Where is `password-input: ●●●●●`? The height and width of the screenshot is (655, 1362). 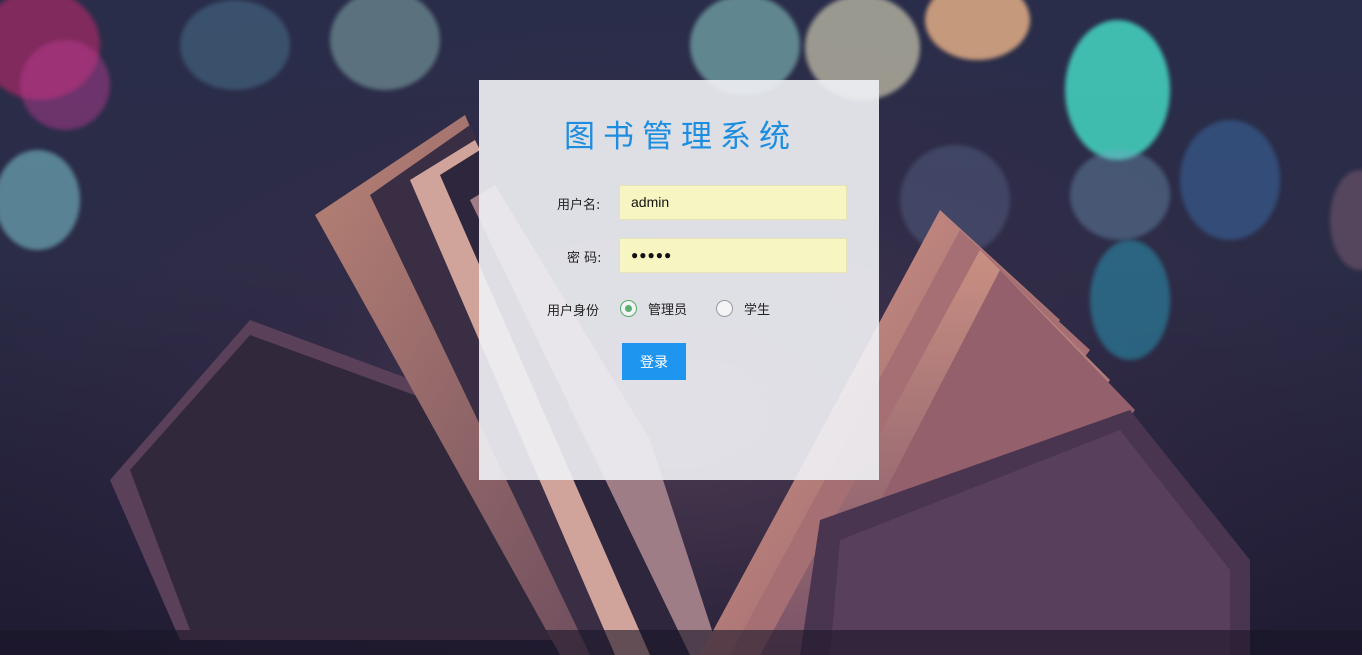 password-input: ●●●●● is located at coordinates (733, 255).